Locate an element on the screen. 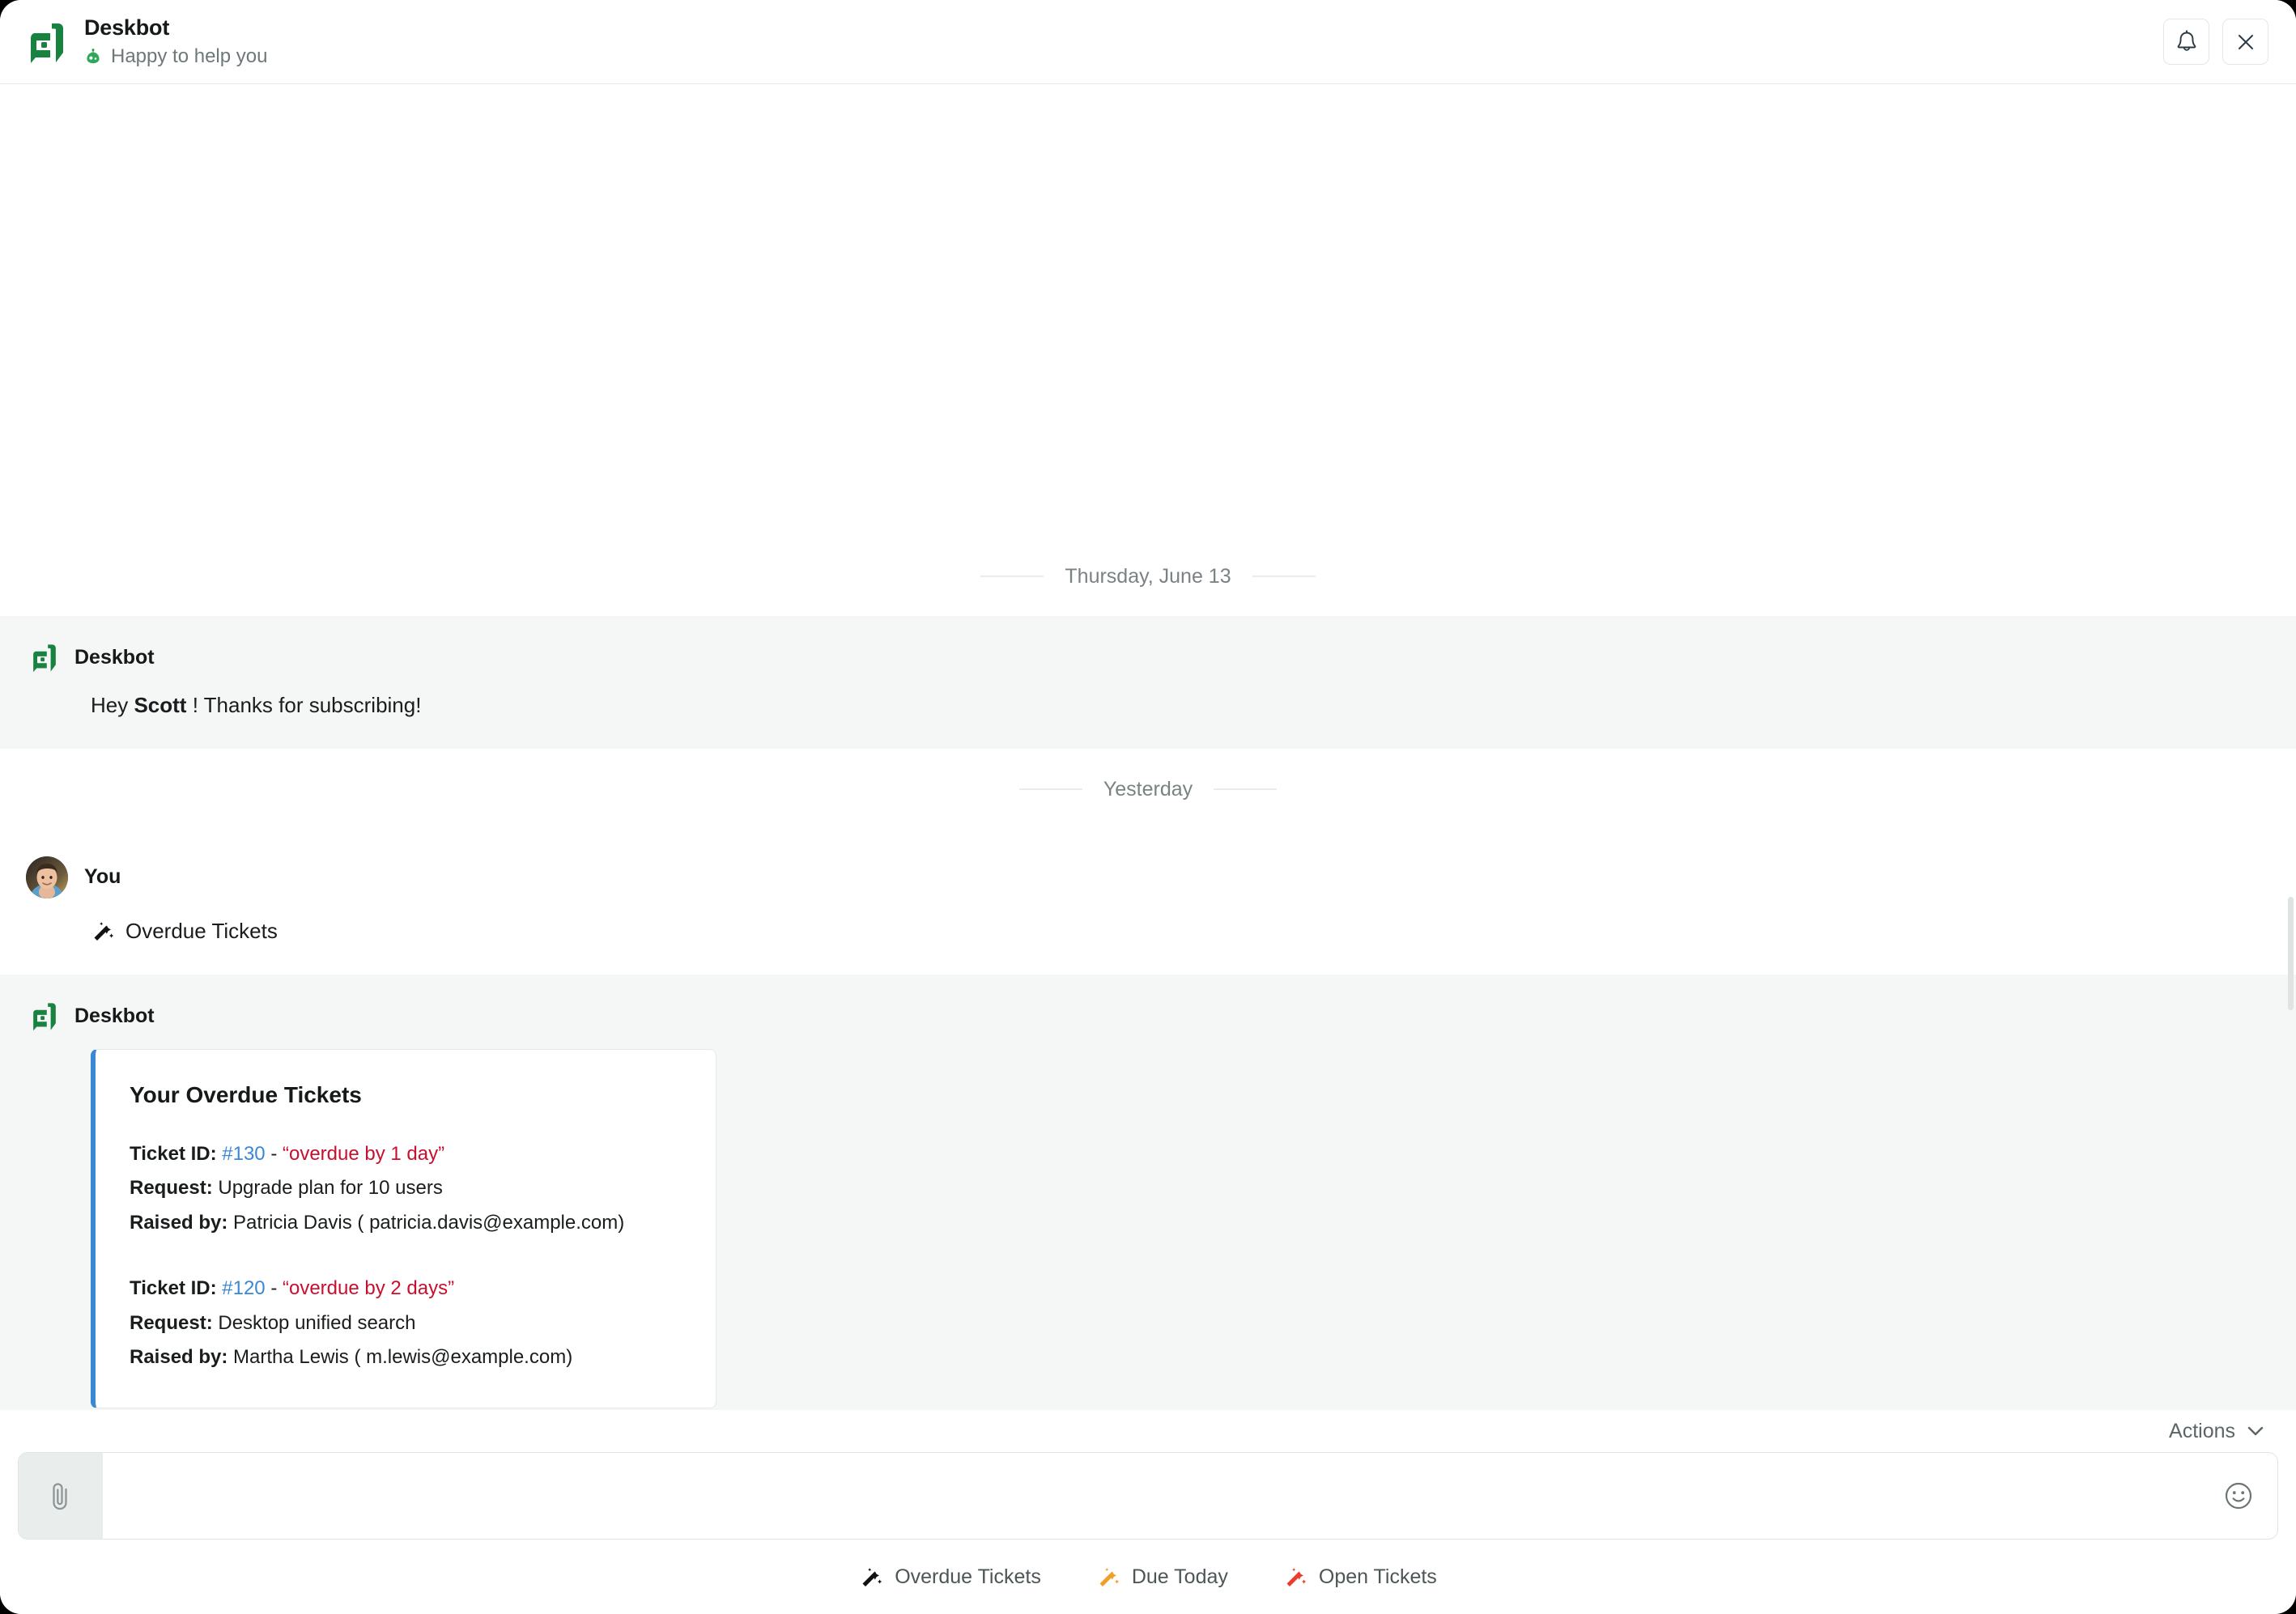 This screenshot has height=1614, width=2296. quick-reply-open-tickets: Open Tickets is located at coordinates (1360, 1577).